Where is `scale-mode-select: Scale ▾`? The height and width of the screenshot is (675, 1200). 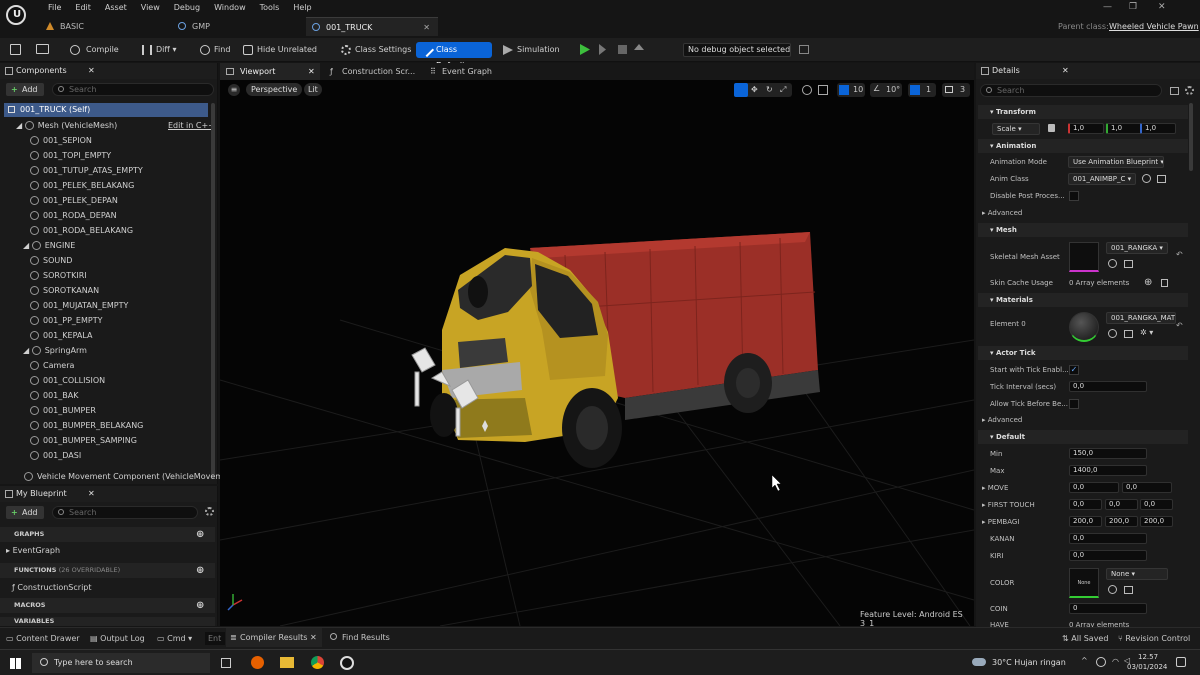 scale-mode-select: Scale ▾ is located at coordinates (1016, 129).